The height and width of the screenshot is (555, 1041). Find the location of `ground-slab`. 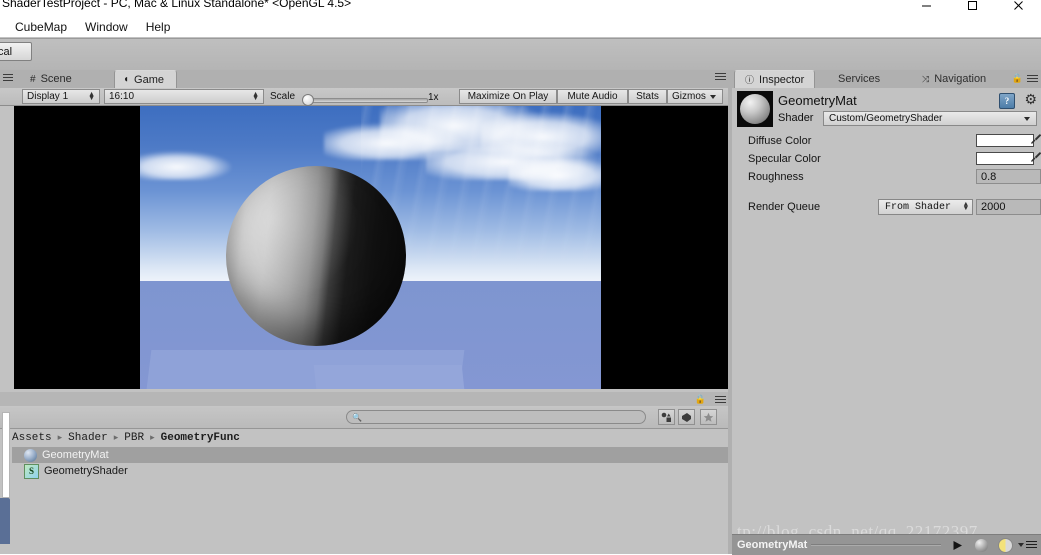

ground-slab is located at coordinates (388, 377).